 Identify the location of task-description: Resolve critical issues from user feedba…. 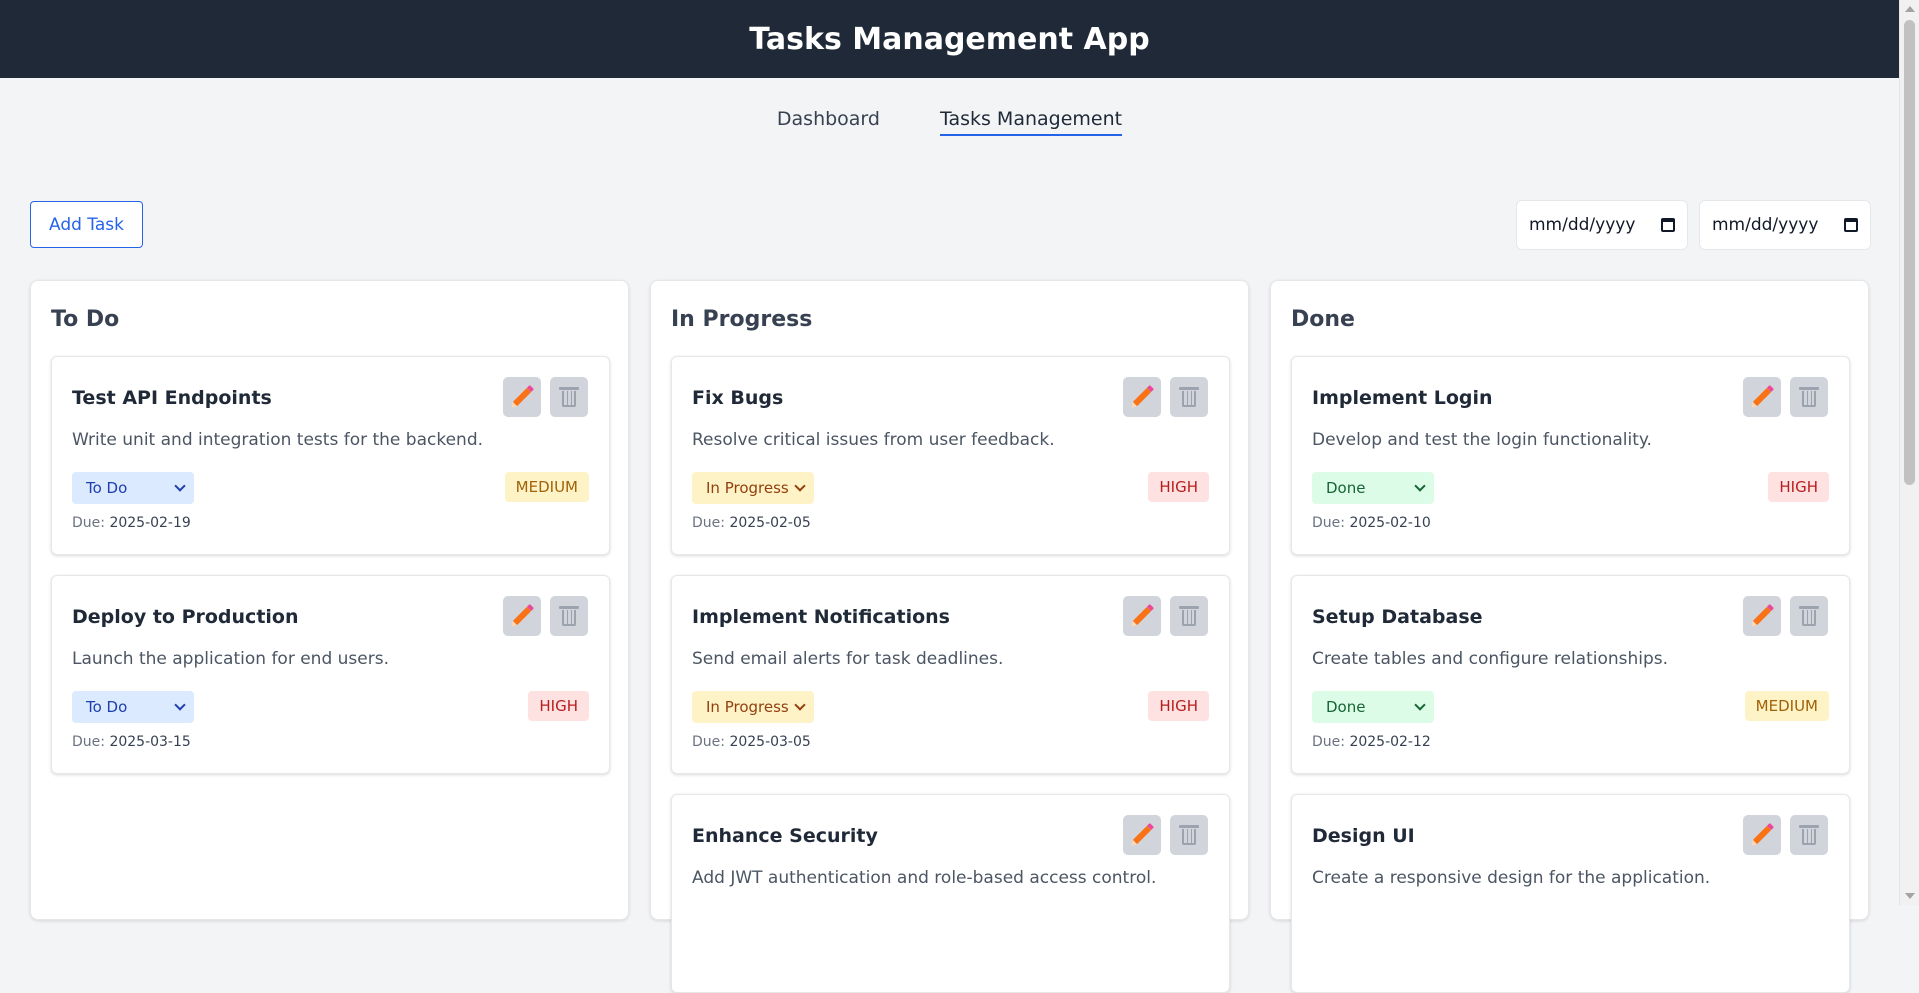
(873, 440).